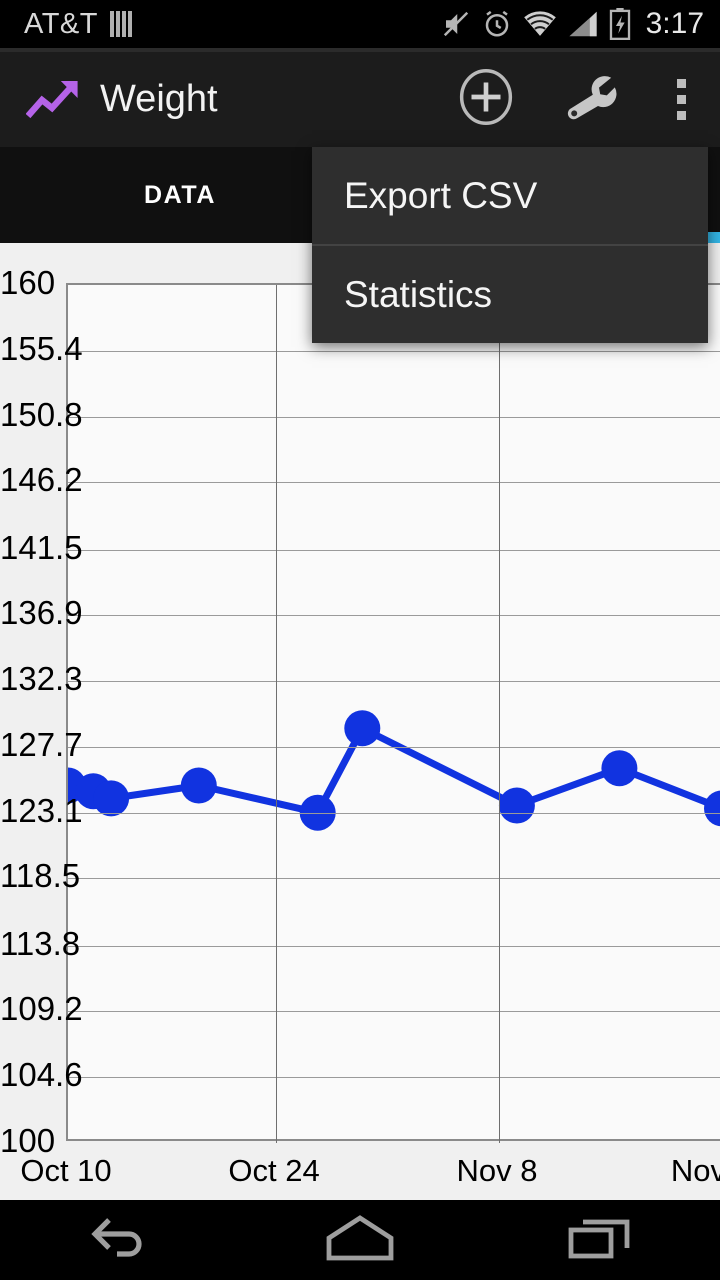  I want to click on chart-y-tick-label: 123.1, so click(41, 810).